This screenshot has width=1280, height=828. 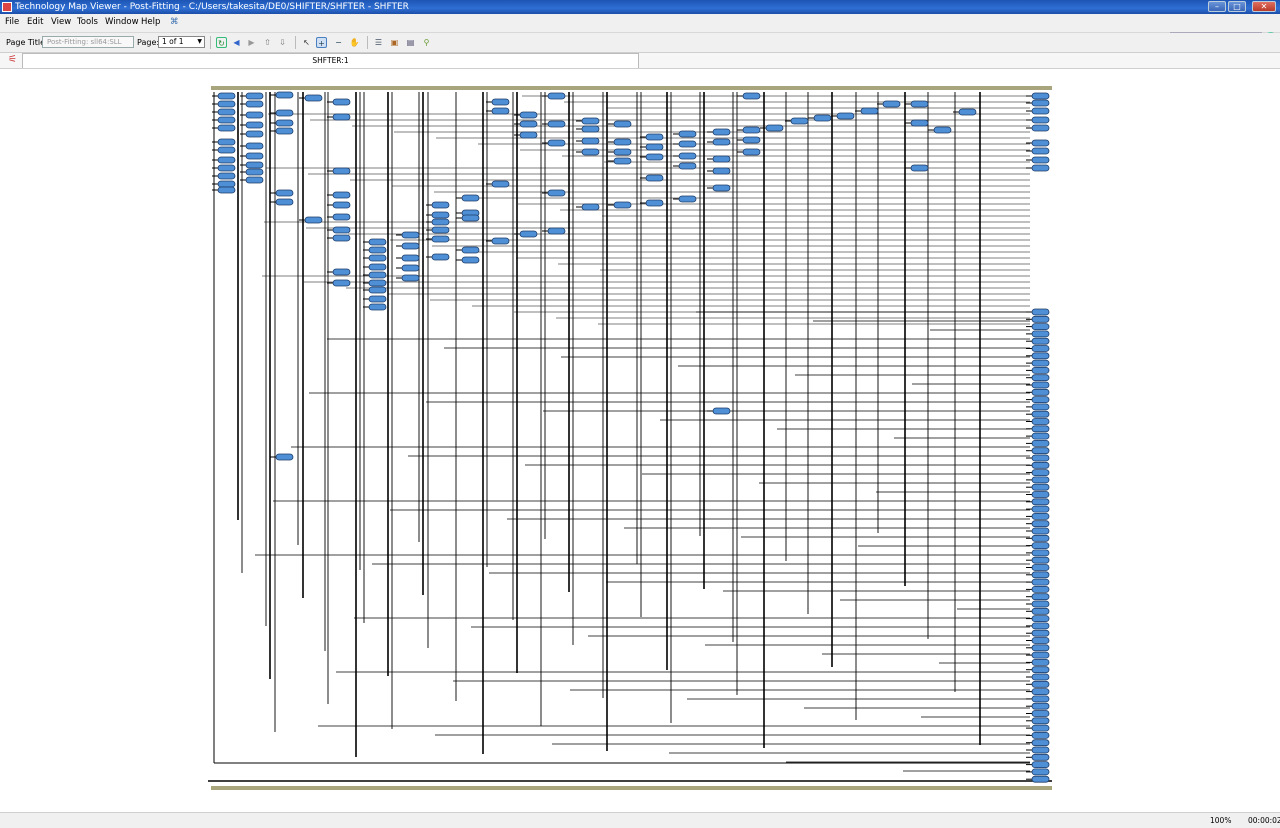 What do you see at coordinates (12, 22) in the screenshot?
I see `menu-file: File` at bounding box center [12, 22].